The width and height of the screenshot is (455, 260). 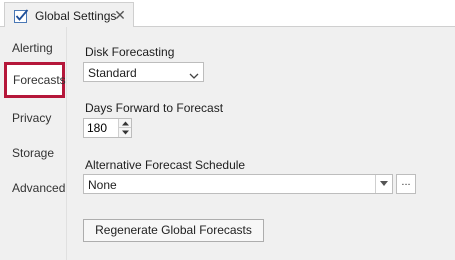 What do you see at coordinates (173, 230) in the screenshot?
I see `regenerate-global-forecasts-button: Regenerate Global Forecasts` at bounding box center [173, 230].